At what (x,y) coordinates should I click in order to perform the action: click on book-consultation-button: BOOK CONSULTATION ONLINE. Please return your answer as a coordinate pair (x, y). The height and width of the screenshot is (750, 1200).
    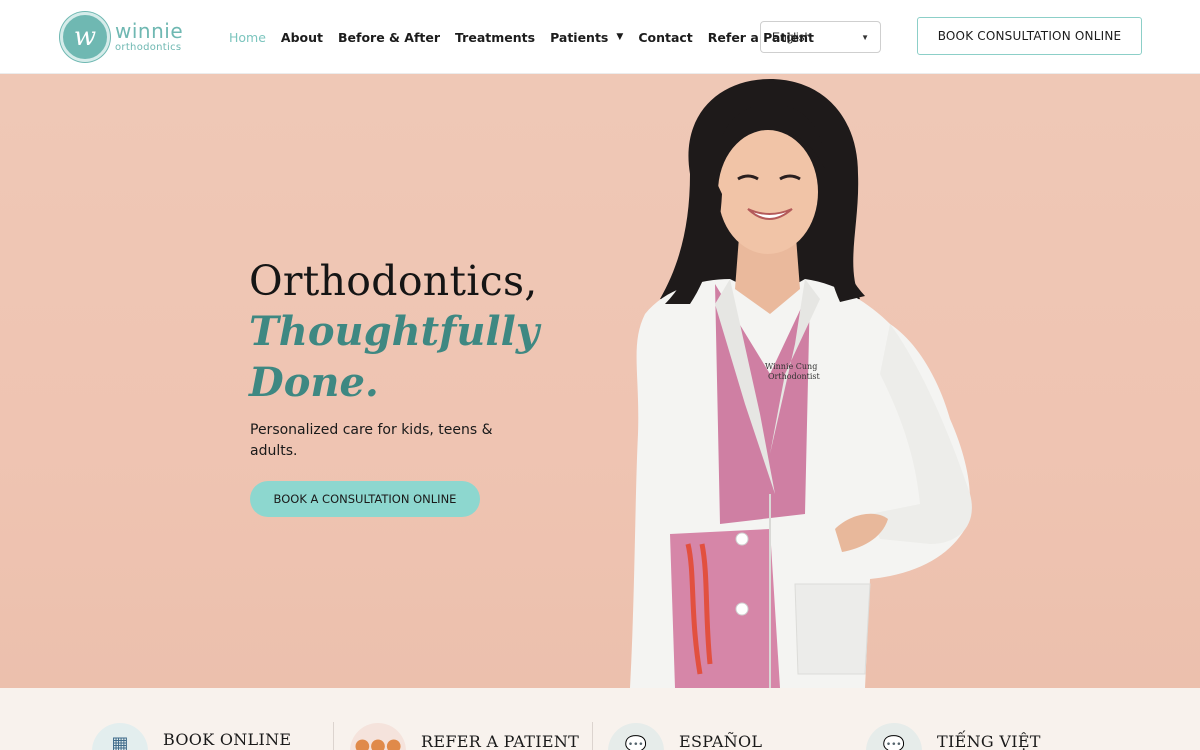
    Looking at the image, I should click on (1029, 36).